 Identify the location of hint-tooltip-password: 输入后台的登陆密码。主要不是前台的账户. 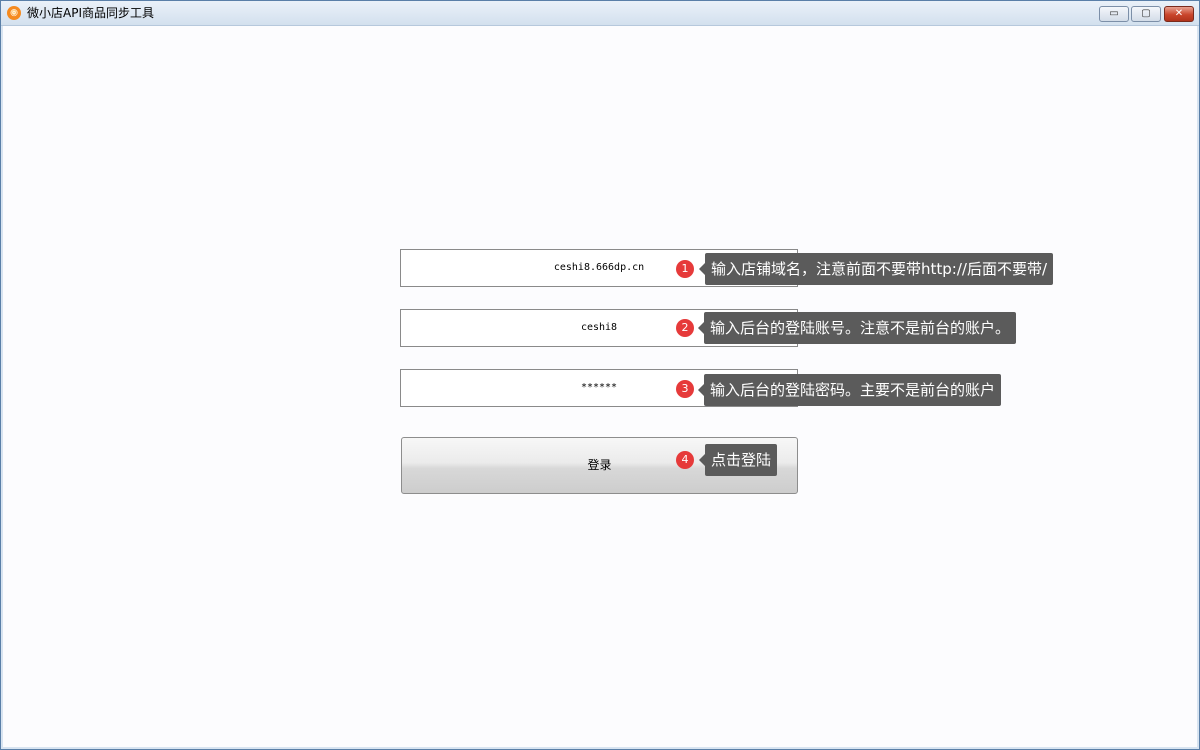
(849, 390).